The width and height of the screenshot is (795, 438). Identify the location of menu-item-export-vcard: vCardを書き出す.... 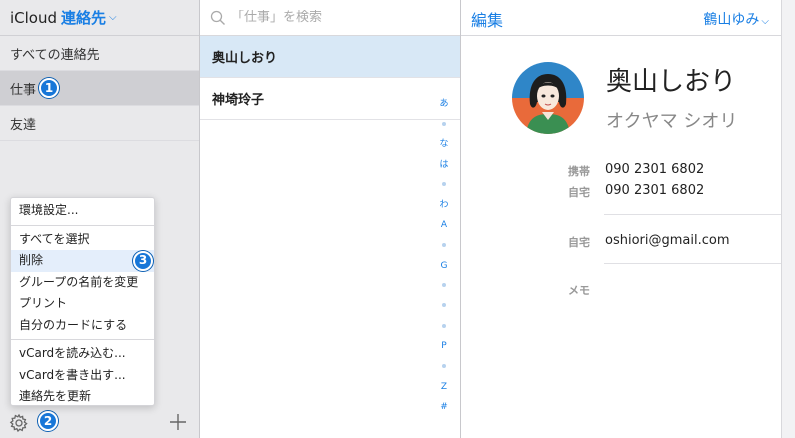
(82, 376).